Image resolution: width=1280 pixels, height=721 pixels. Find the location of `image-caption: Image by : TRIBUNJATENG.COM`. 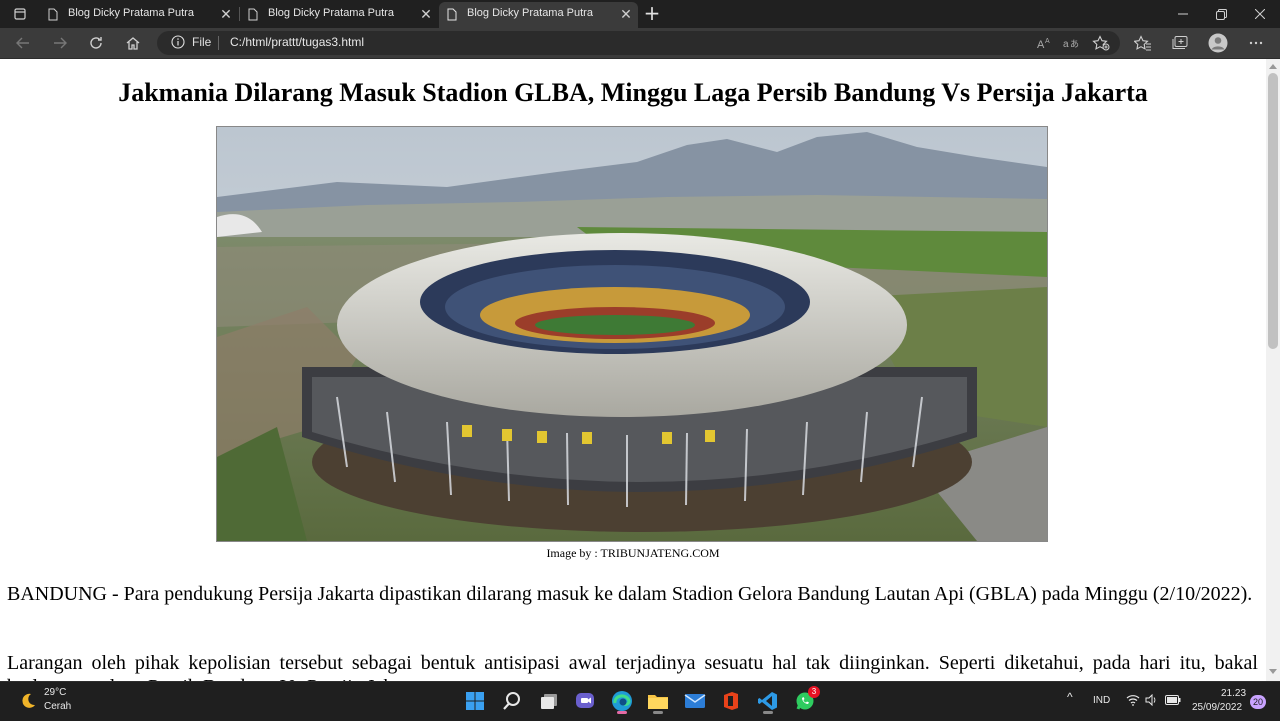

image-caption: Image by : TRIBUNJATENG.COM is located at coordinates (633, 553).